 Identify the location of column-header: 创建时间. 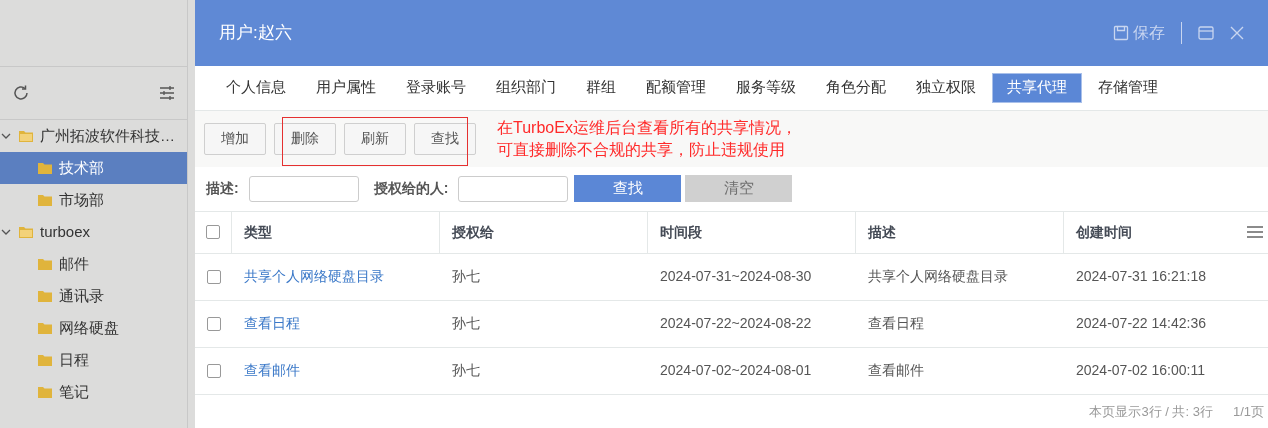
(1104, 232).